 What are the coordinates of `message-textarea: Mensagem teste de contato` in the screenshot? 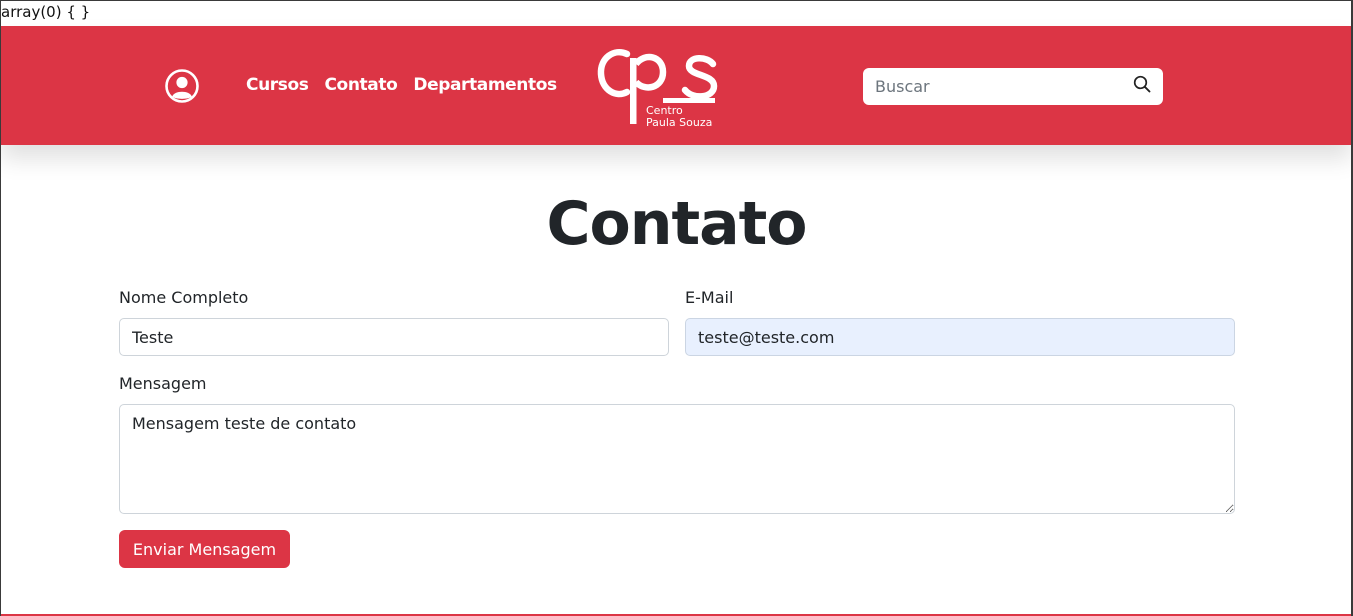 It's located at (677, 459).